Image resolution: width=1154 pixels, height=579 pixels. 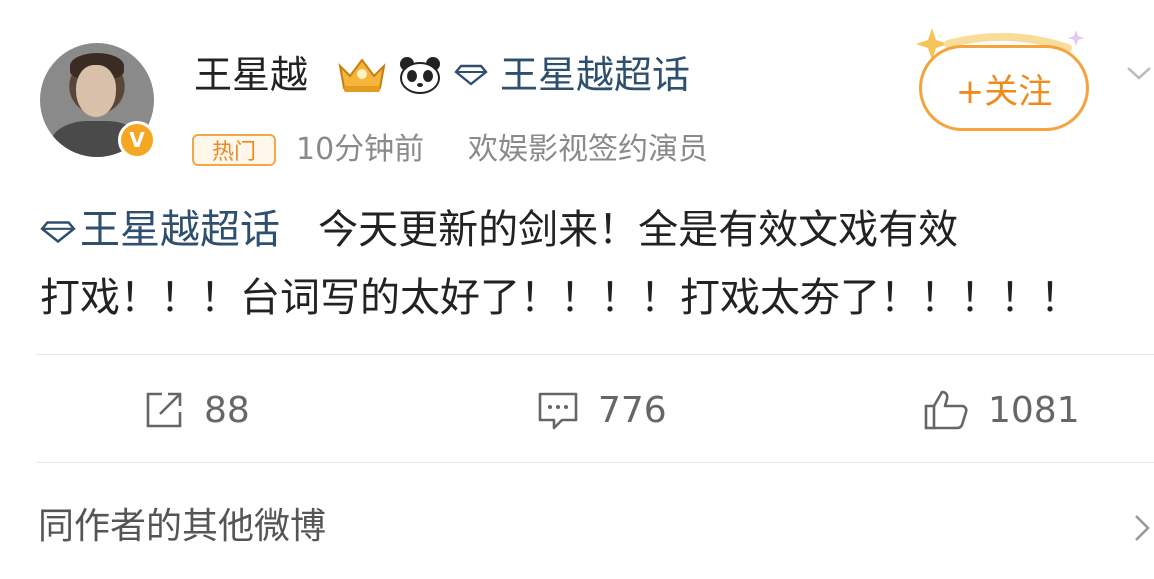 What do you see at coordinates (360, 149) in the screenshot?
I see `post-time: 10分钟前` at bounding box center [360, 149].